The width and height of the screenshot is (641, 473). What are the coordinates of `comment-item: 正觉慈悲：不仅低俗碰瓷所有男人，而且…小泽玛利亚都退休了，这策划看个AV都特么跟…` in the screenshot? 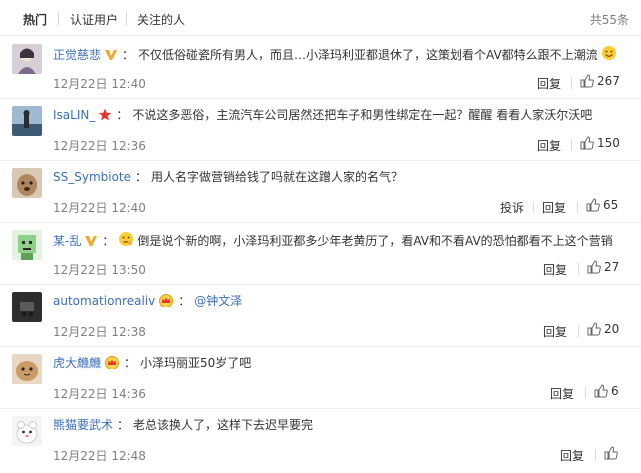 It's located at (320, 68).